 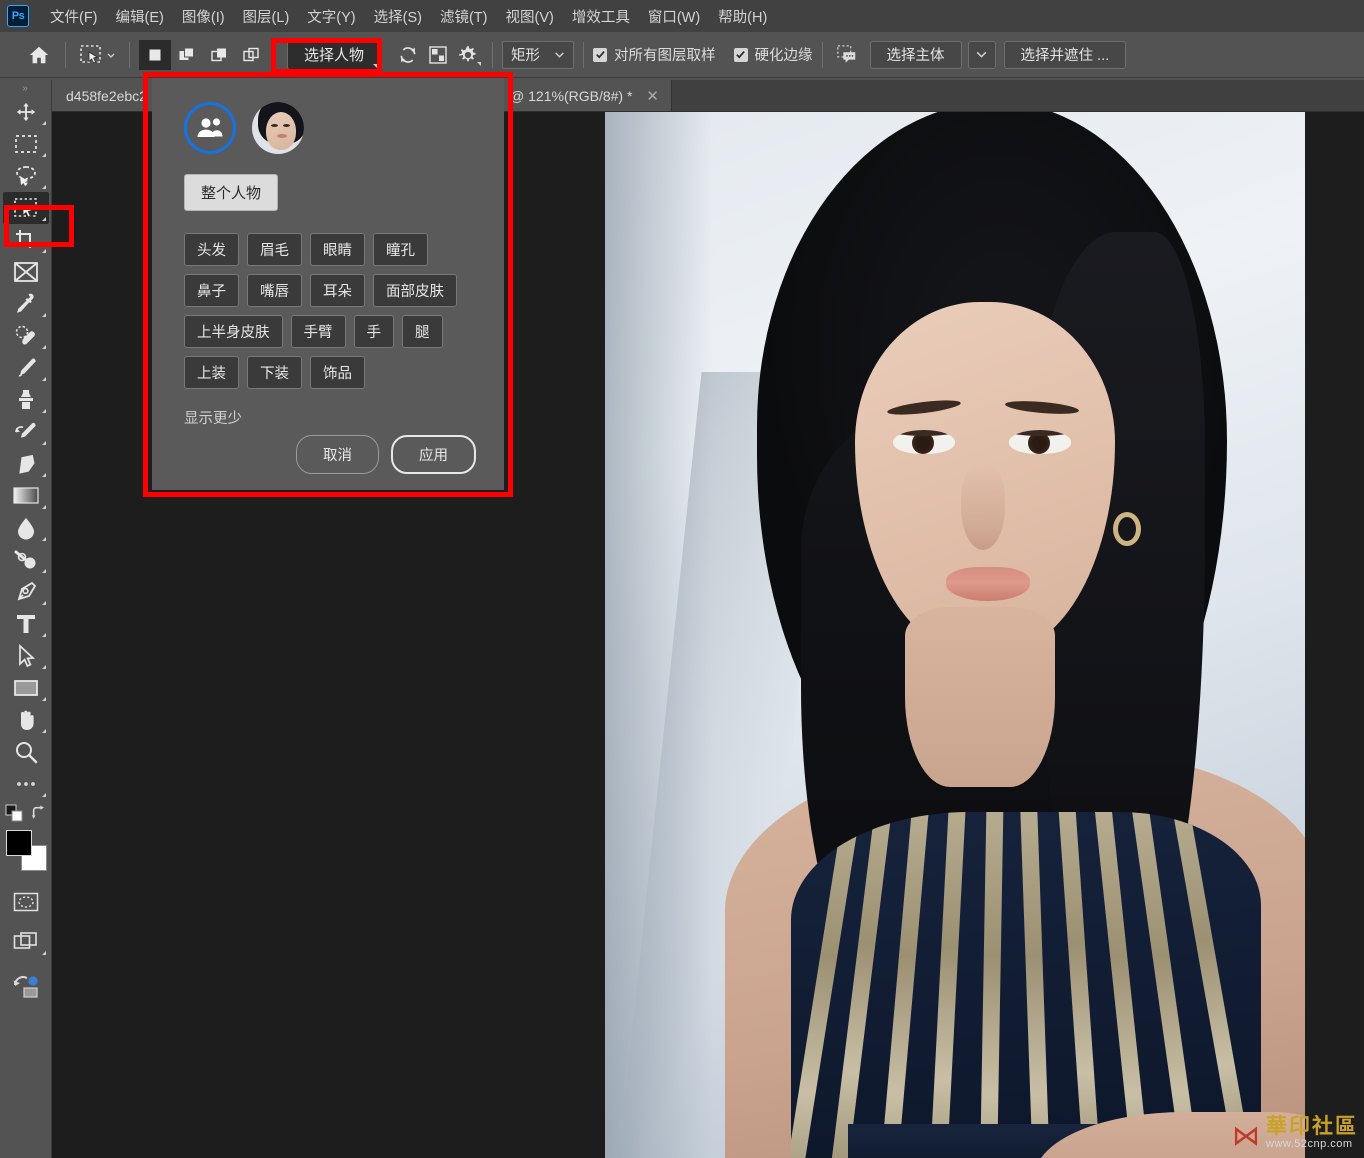 I want to click on screen-mode-button, so click(x=26, y=942).